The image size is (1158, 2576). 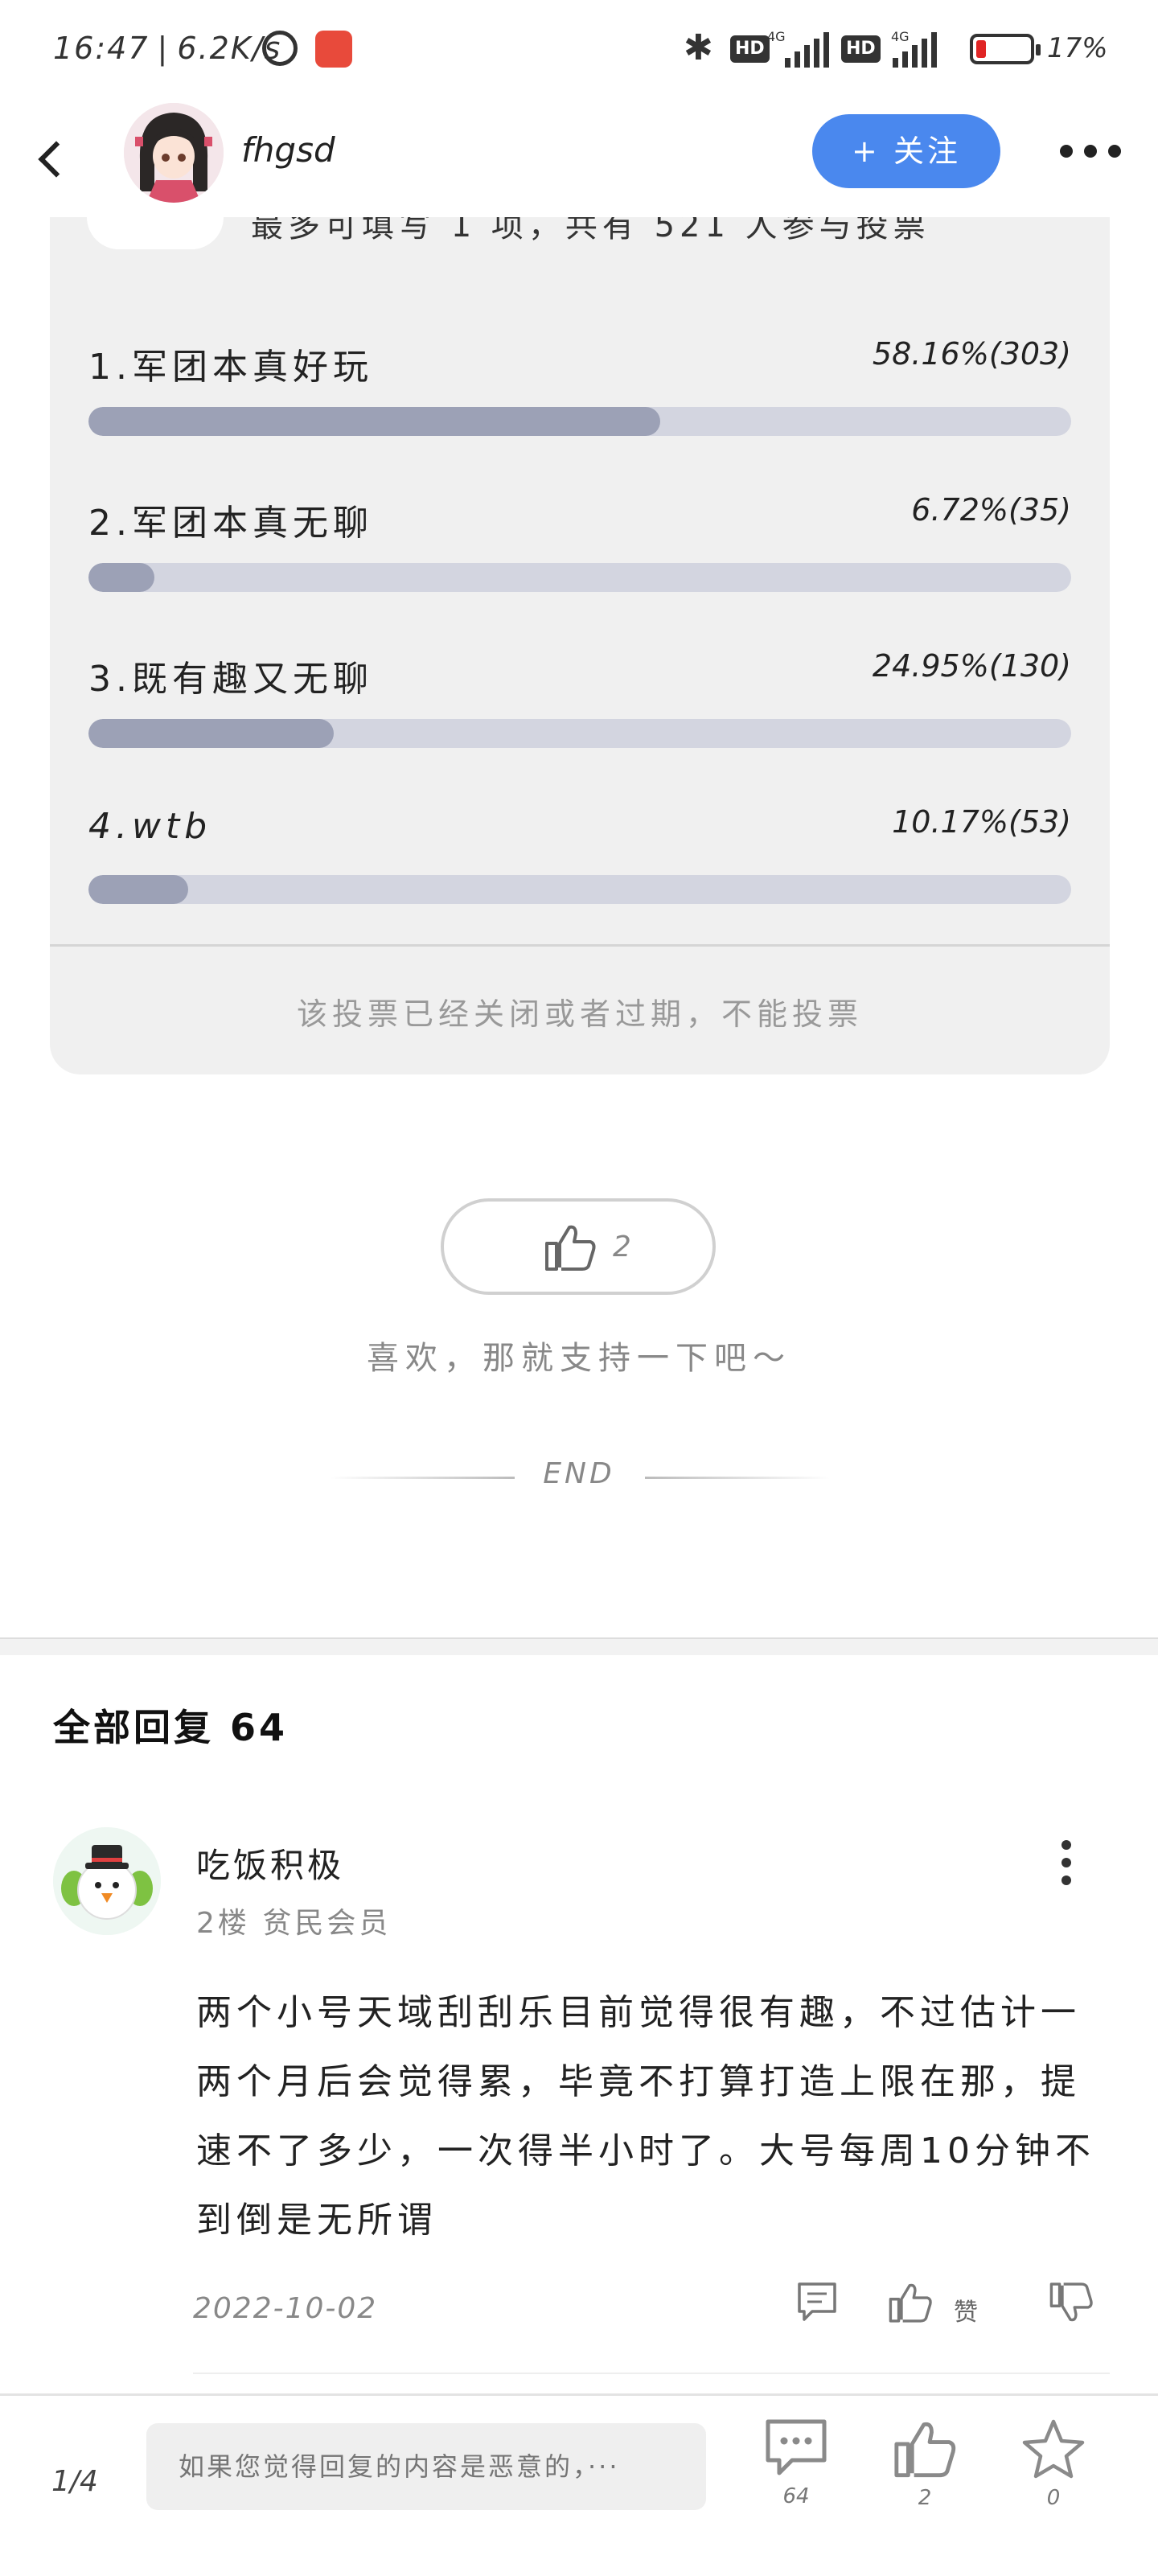 What do you see at coordinates (981, 49) in the screenshot?
I see `battery-level` at bounding box center [981, 49].